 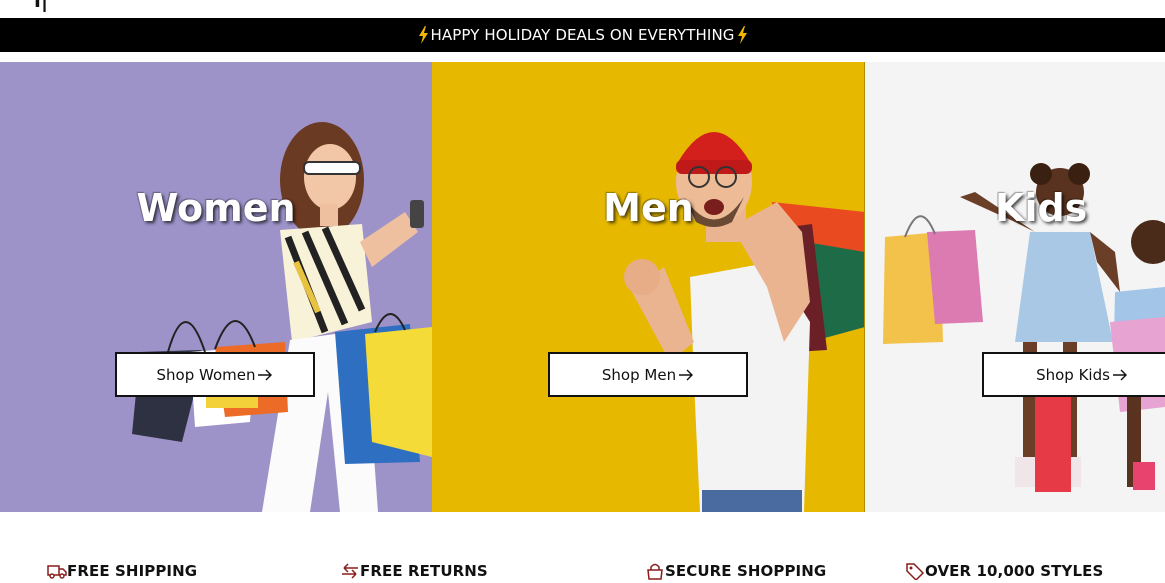 What do you see at coordinates (216, 208) in the screenshot?
I see `category-title-women: Women` at bounding box center [216, 208].